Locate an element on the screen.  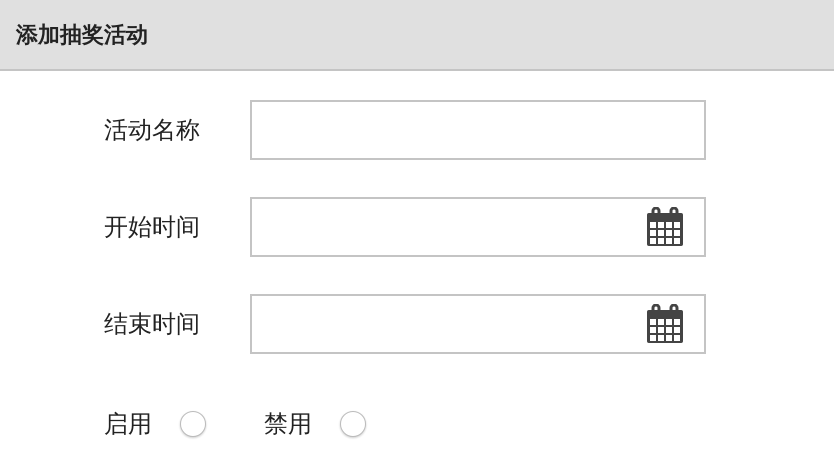
page-title: 添加抽奖活动 is located at coordinates (82, 36).